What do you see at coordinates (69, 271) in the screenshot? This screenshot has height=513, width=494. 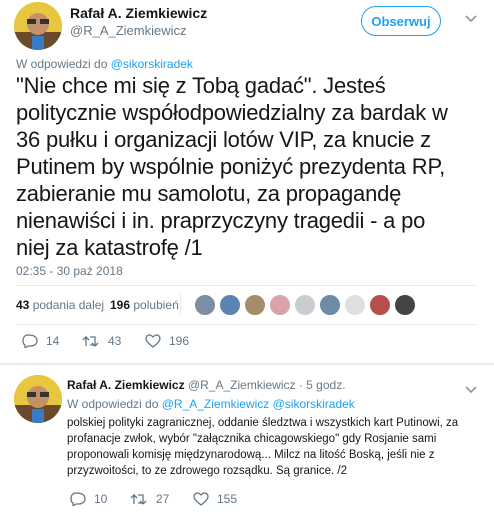 I see `tweet-timestamp: 02:35 - 30 paź 2018` at bounding box center [69, 271].